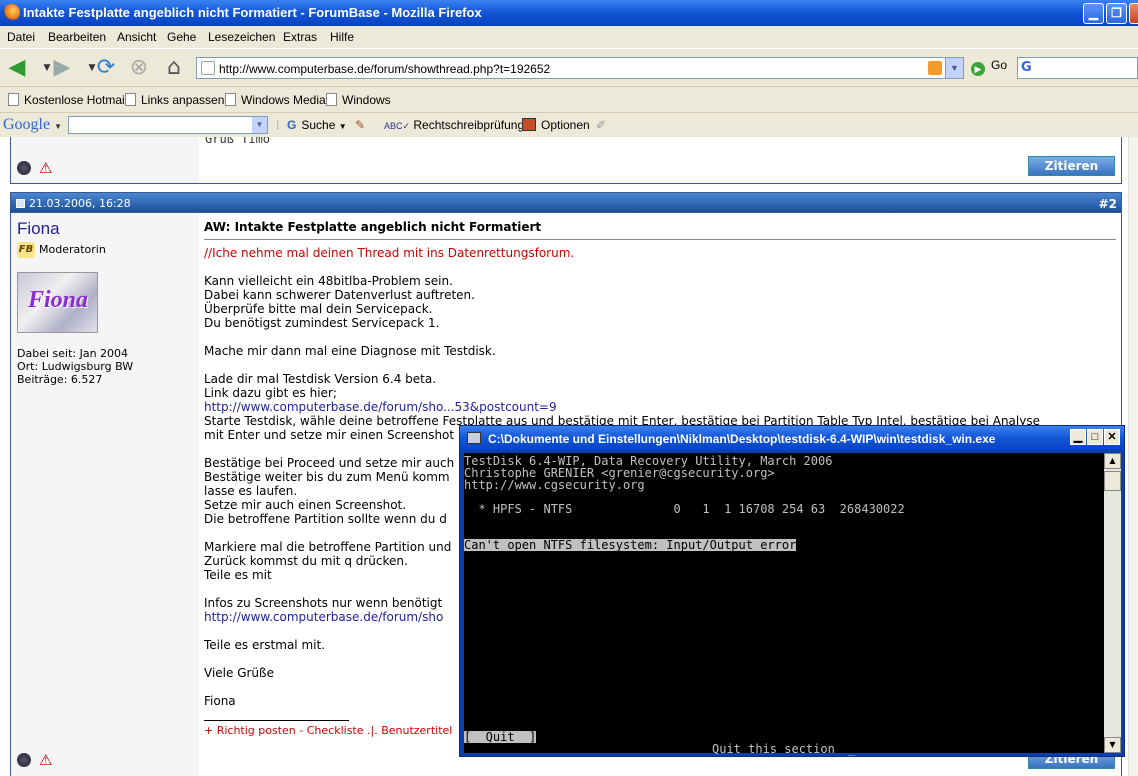 This screenshot has width=1138, height=776. I want to click on firefox-icon, so click(11, 12).